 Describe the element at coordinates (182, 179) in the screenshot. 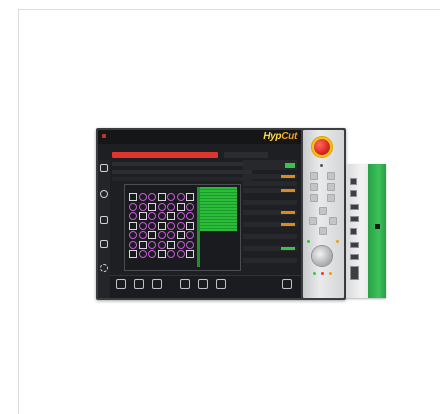

I see `coordinate-row` at that location.